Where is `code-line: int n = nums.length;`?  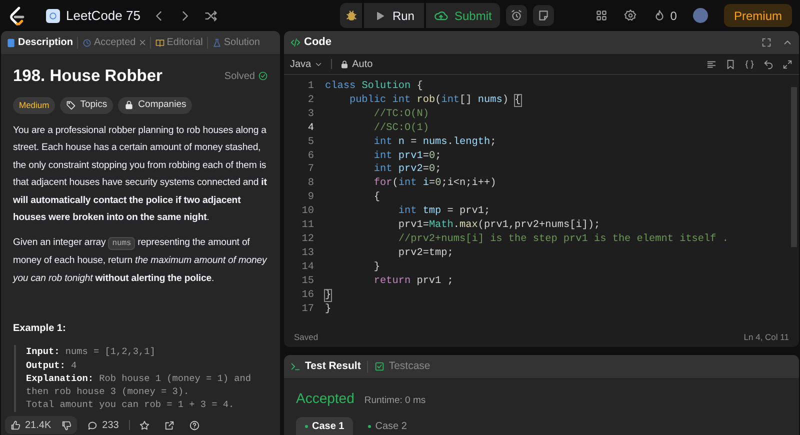
code-line: int n = nums.length; is located at coordinates (434, 143).